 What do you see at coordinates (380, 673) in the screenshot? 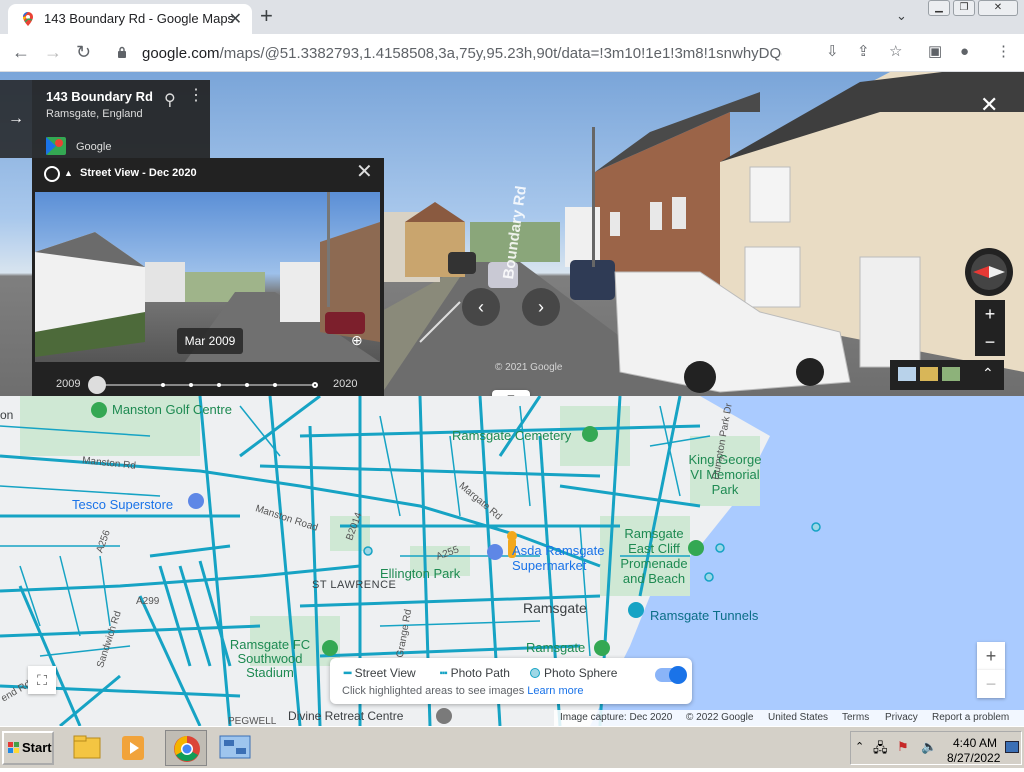
I see `legend-street-view: ━ Street View` at bounding box center [380, 673].